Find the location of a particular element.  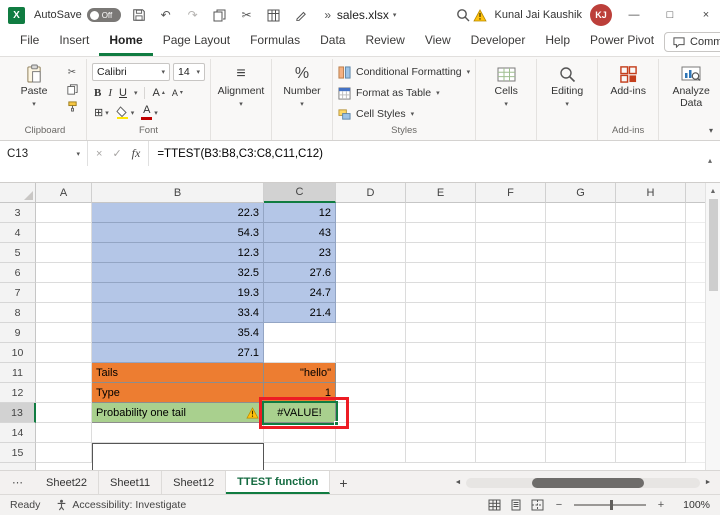

tab-file: File is located at coordinates (29, 42).